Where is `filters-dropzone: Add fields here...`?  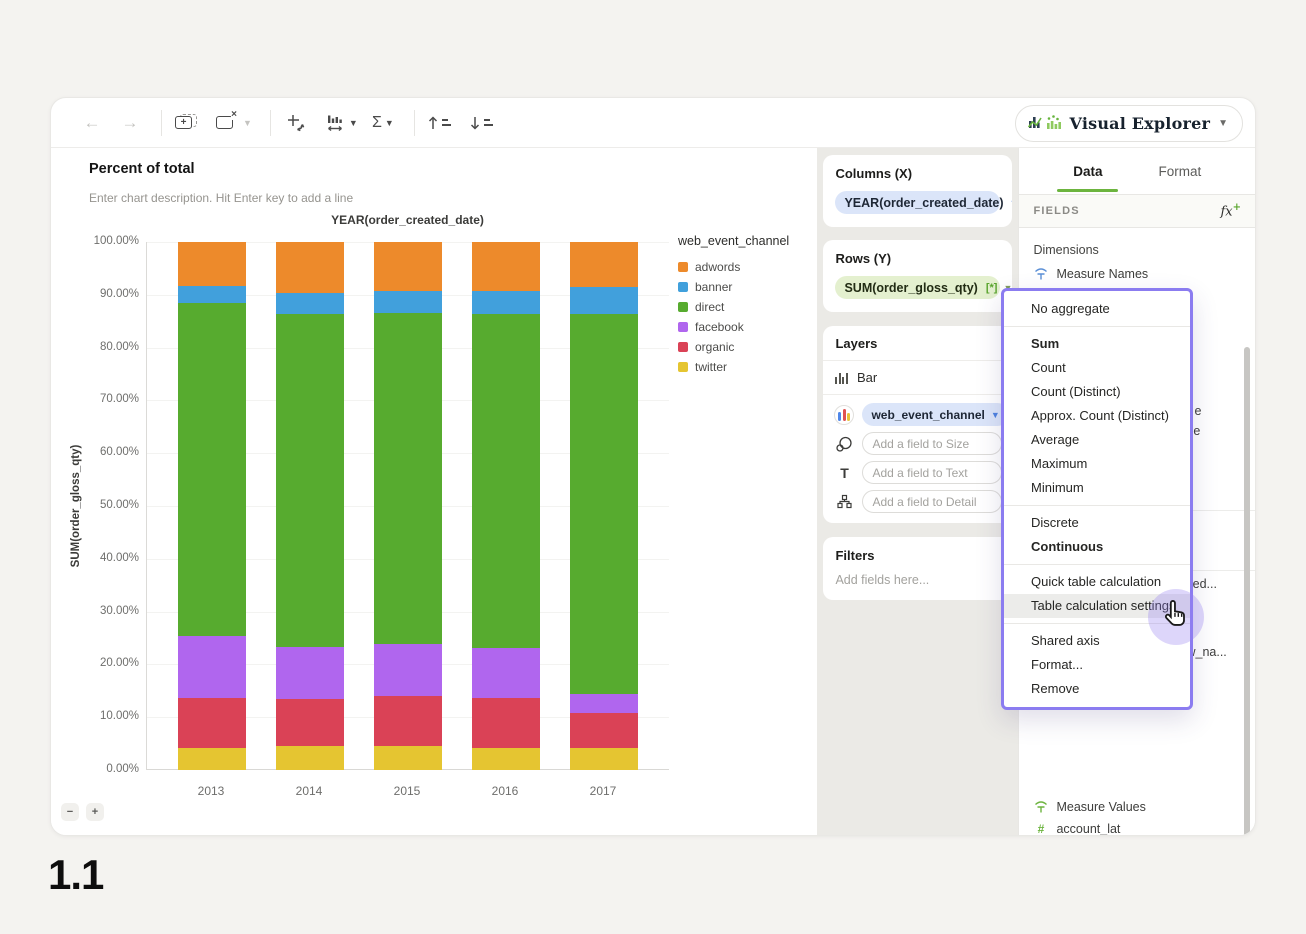
filters-dropzone: Add fields here... is located at coordinates (917, 580).